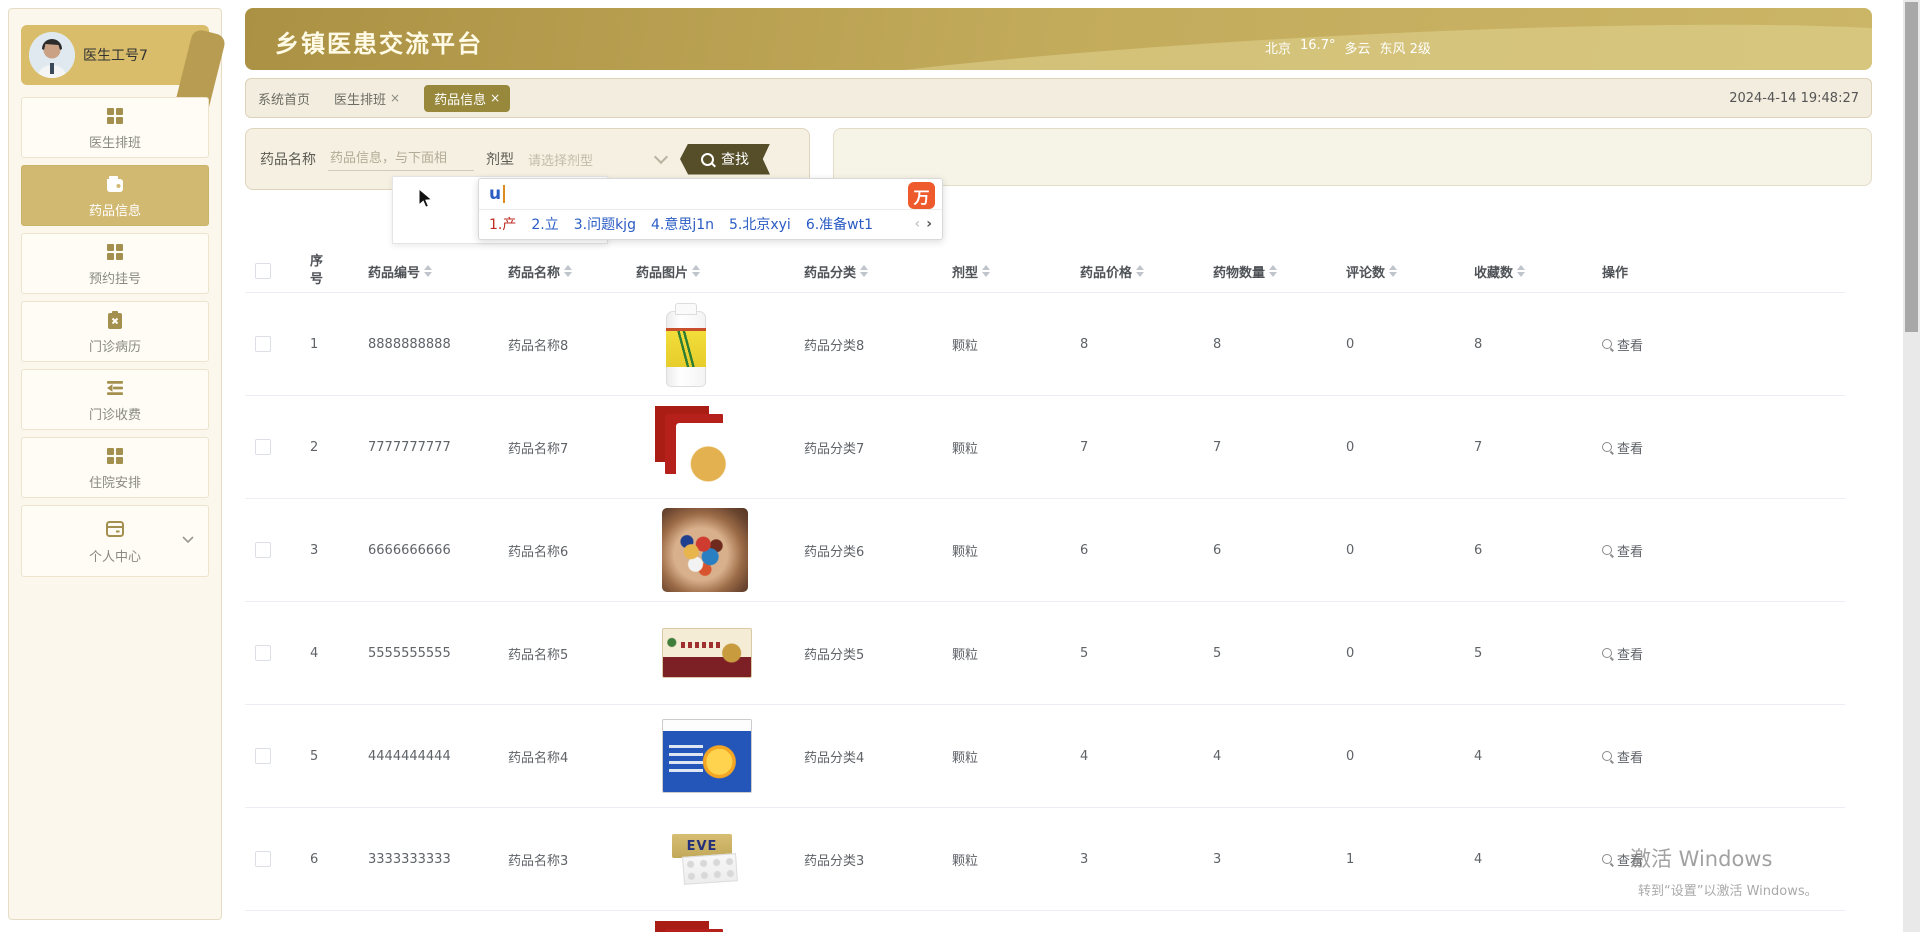 The width and height of the screenshot is (1920, 932). What do you see at coordinates (710, 271) in the screenshot?
I see `column-header: 药品图片` at bounding box center [710, 271].